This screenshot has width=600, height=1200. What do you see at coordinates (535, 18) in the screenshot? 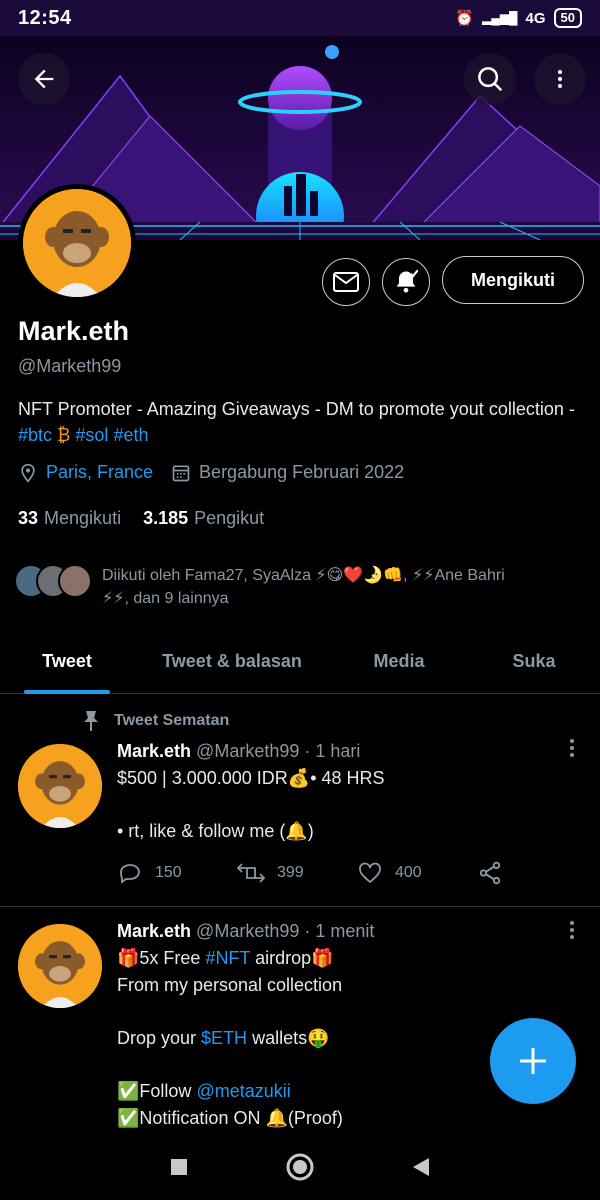
I see `network-label: 4G` at bounding box center [535, 18].